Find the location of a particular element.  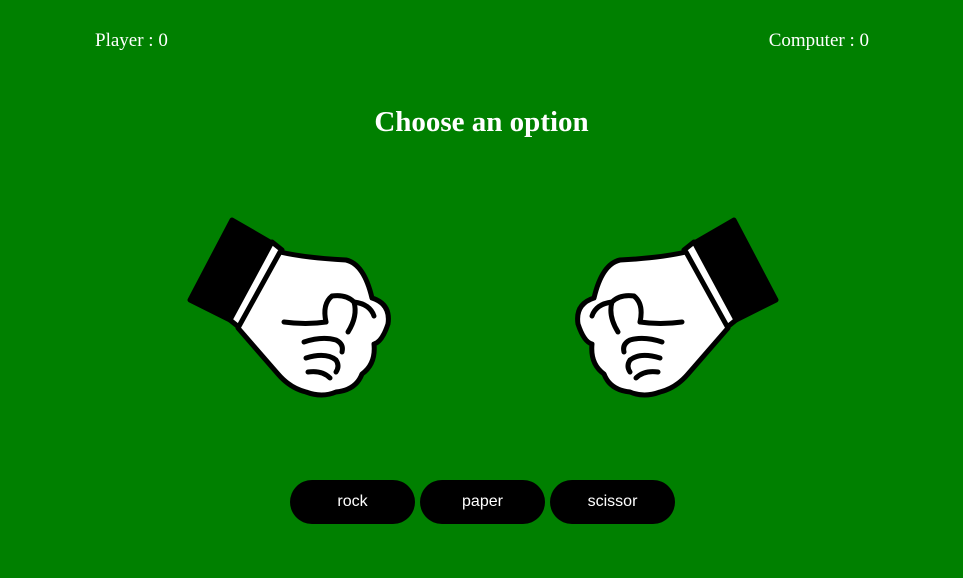

player-fist-icon is located at coordinates (289, 307).